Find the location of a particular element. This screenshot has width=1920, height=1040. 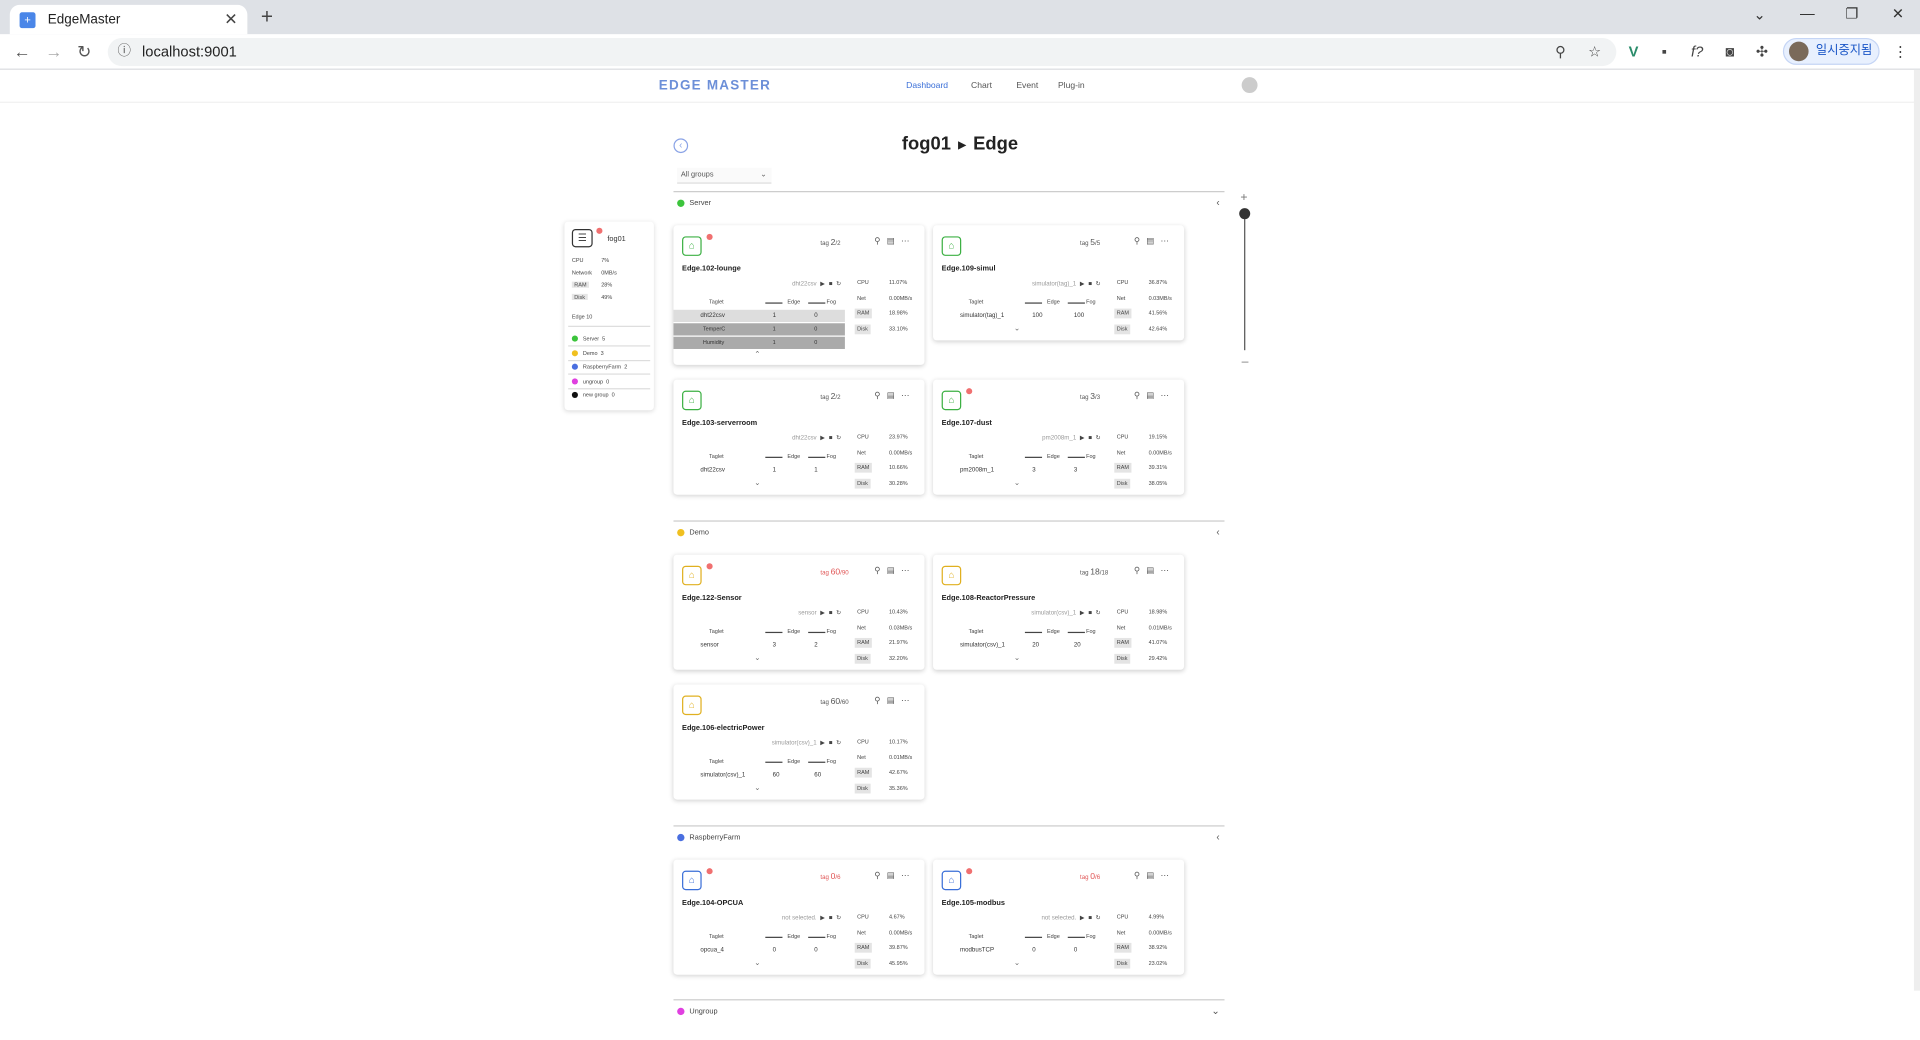

selected-taglet: not selected. is located at coordinates (1058, 918).